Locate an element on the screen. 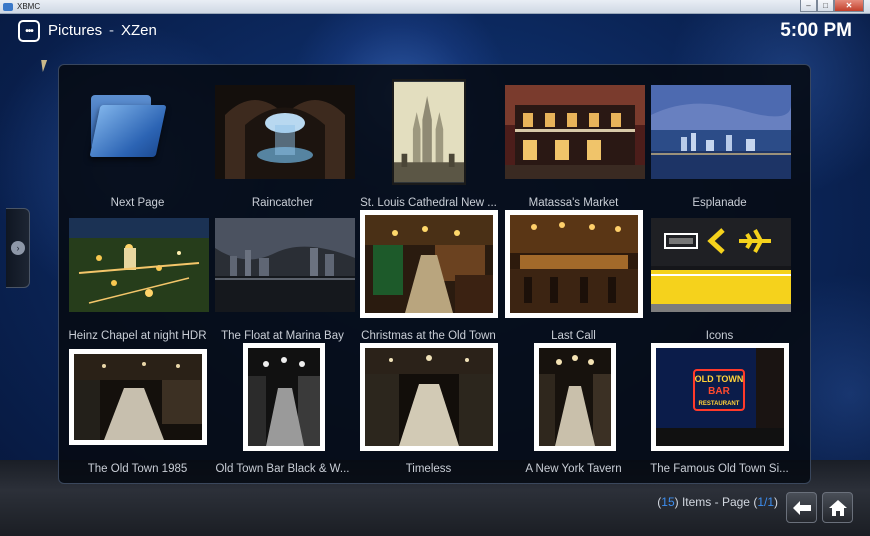  window-title: XBMC is located at coordinates (29, 6).